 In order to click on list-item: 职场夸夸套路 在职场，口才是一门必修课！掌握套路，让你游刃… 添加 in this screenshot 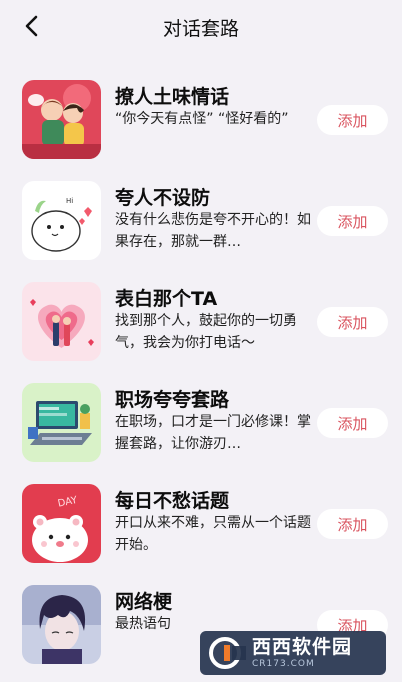, I will do `click(201, 425)`.